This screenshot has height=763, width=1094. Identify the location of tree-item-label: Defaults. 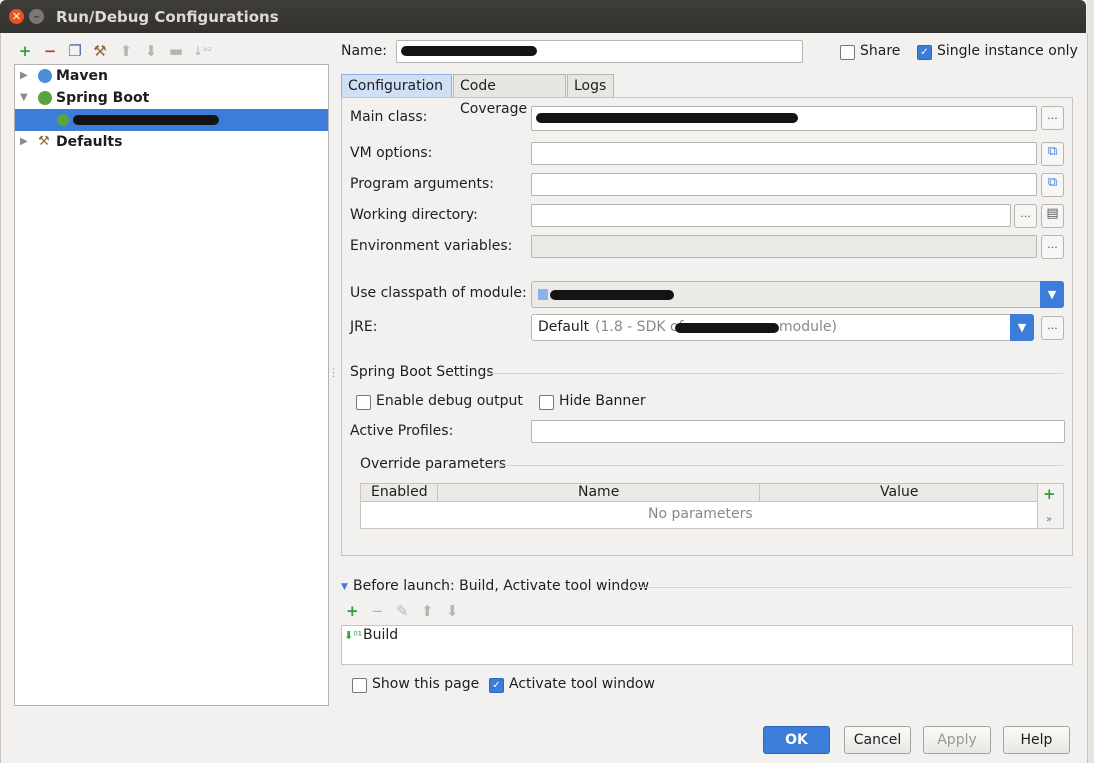
(89, 142).